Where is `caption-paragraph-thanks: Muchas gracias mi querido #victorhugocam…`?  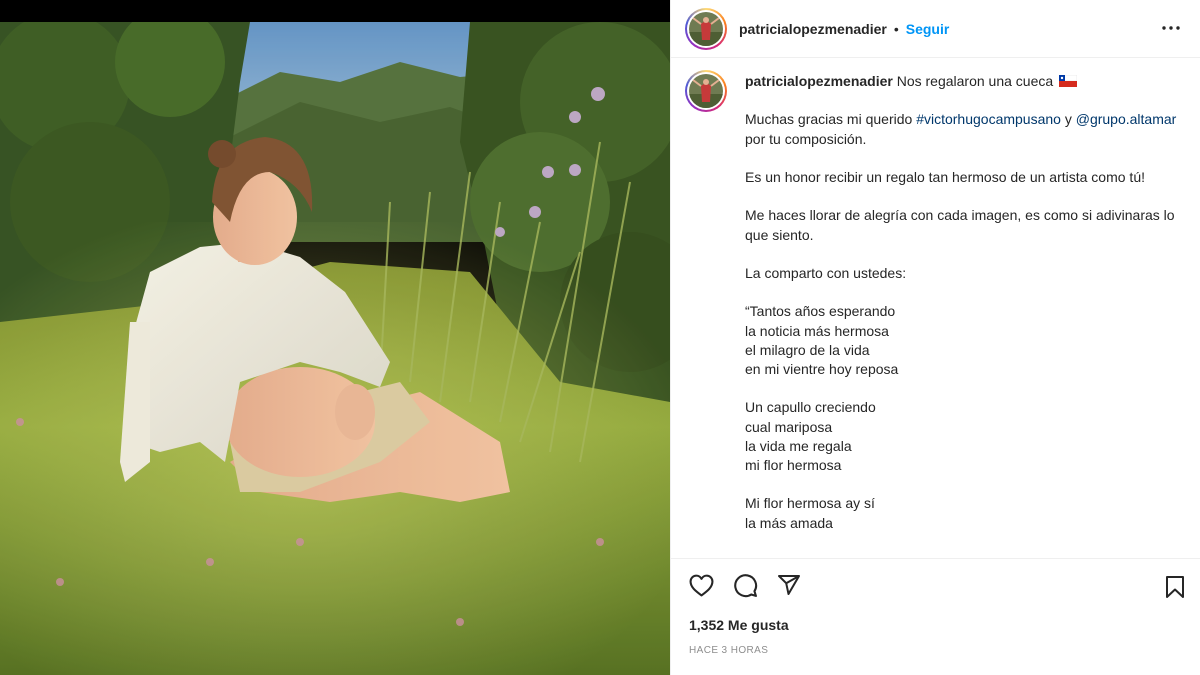 caption-paragraph-thanks: Muchas gracias mi querido #victorhugocam… is located at coordinates (961, 129).